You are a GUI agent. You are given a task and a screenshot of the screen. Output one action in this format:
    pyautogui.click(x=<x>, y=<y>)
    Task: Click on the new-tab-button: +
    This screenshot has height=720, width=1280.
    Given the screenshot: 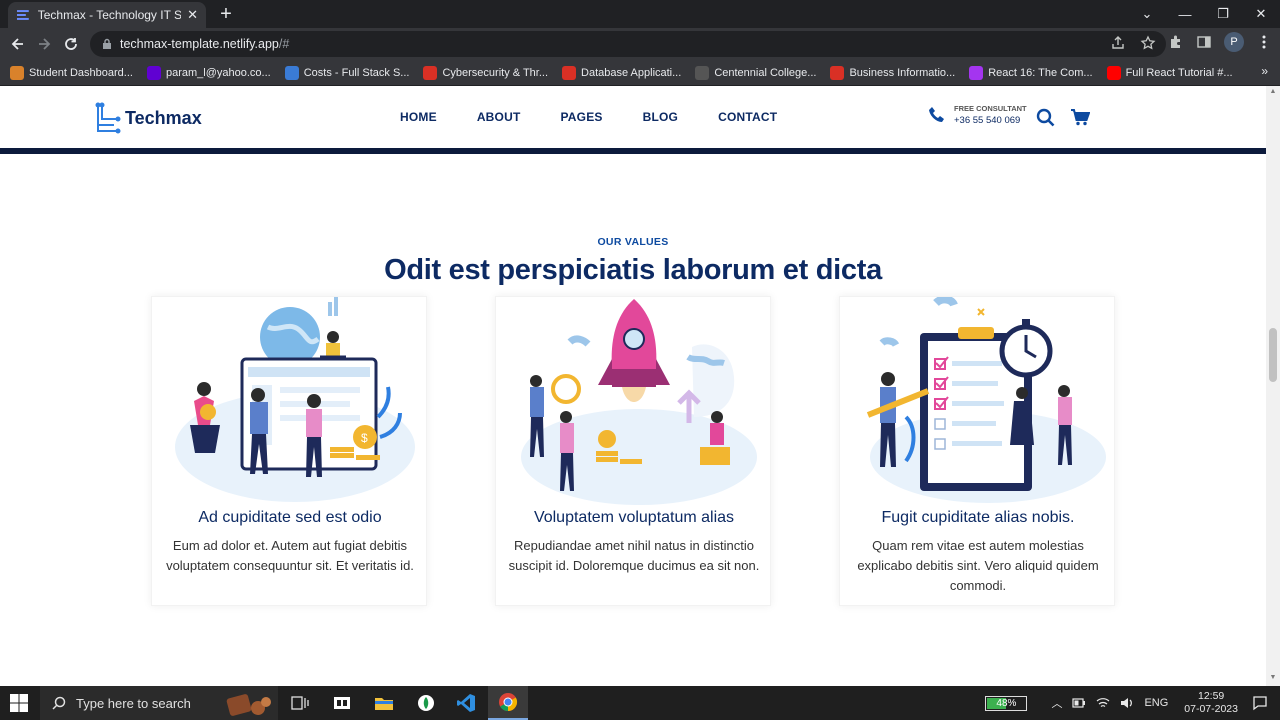 What is the action you would take?
    pyautogui.click(x=226, y=14)
    